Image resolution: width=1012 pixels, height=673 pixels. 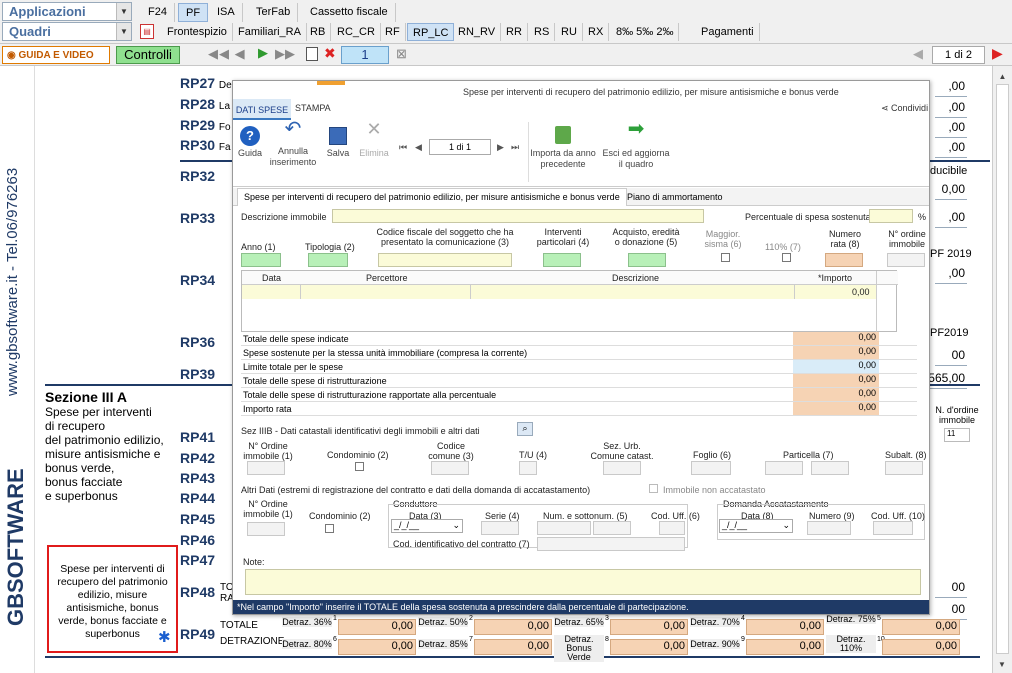 What do you see at coordinates (262, 109) in the screenshot?
I see `tab-dati-spese: DATI SPESE` at bounding box center [262, 109].